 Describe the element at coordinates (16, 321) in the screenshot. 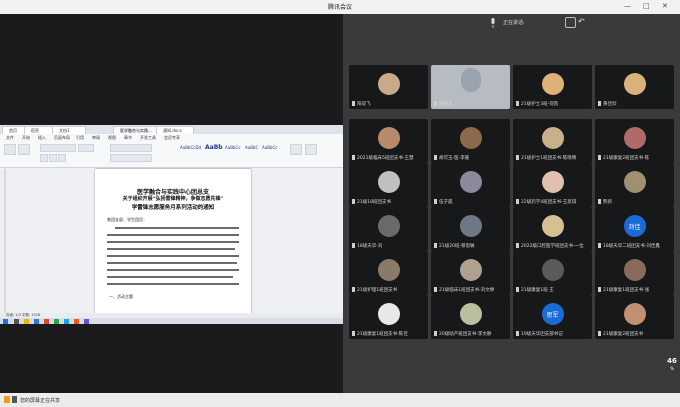

I see `search-icon` at that location.